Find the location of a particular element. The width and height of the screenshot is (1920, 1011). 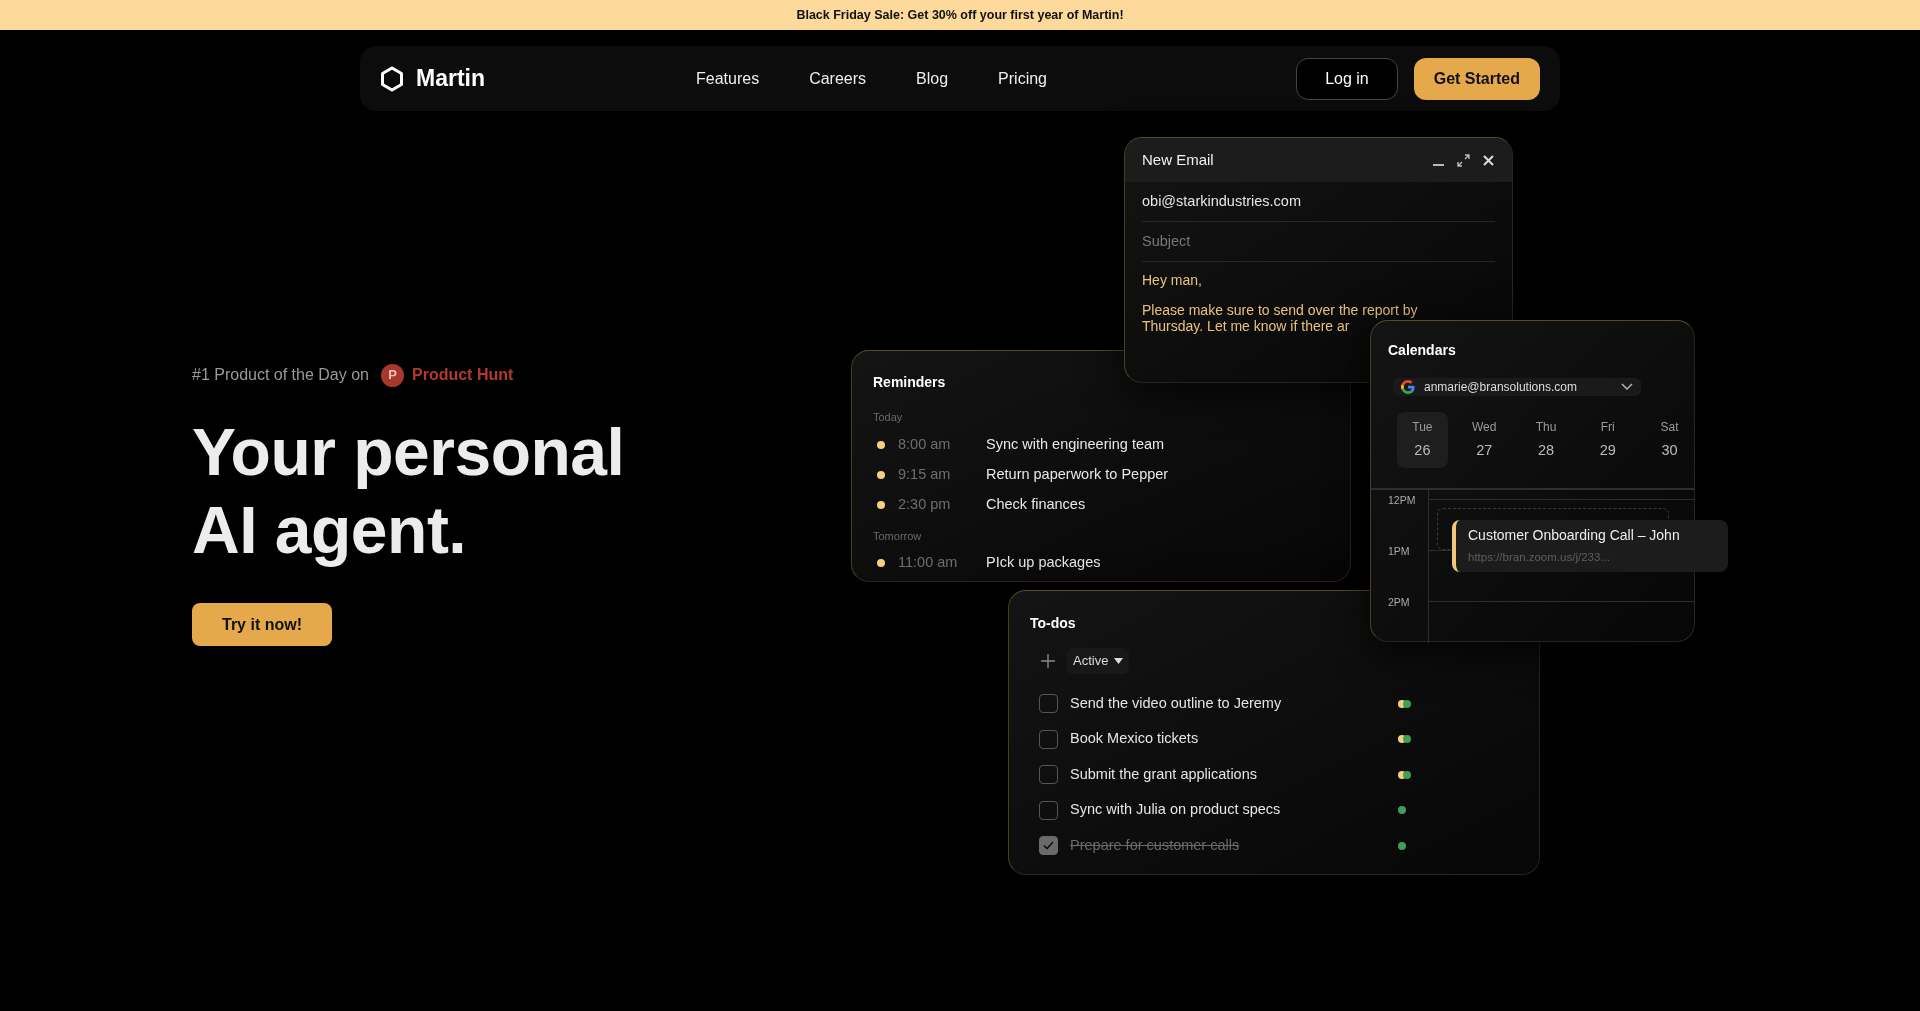

window-title: New Email is located at coordinates (1178, 159).